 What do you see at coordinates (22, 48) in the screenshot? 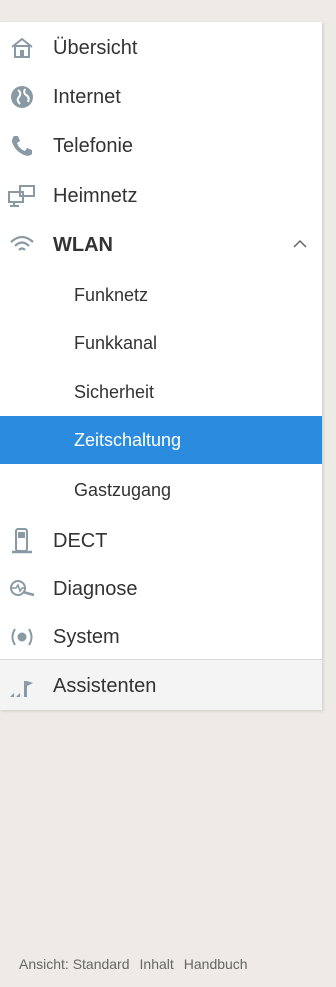
I see `home-icon` at bounding box center [22, 48].